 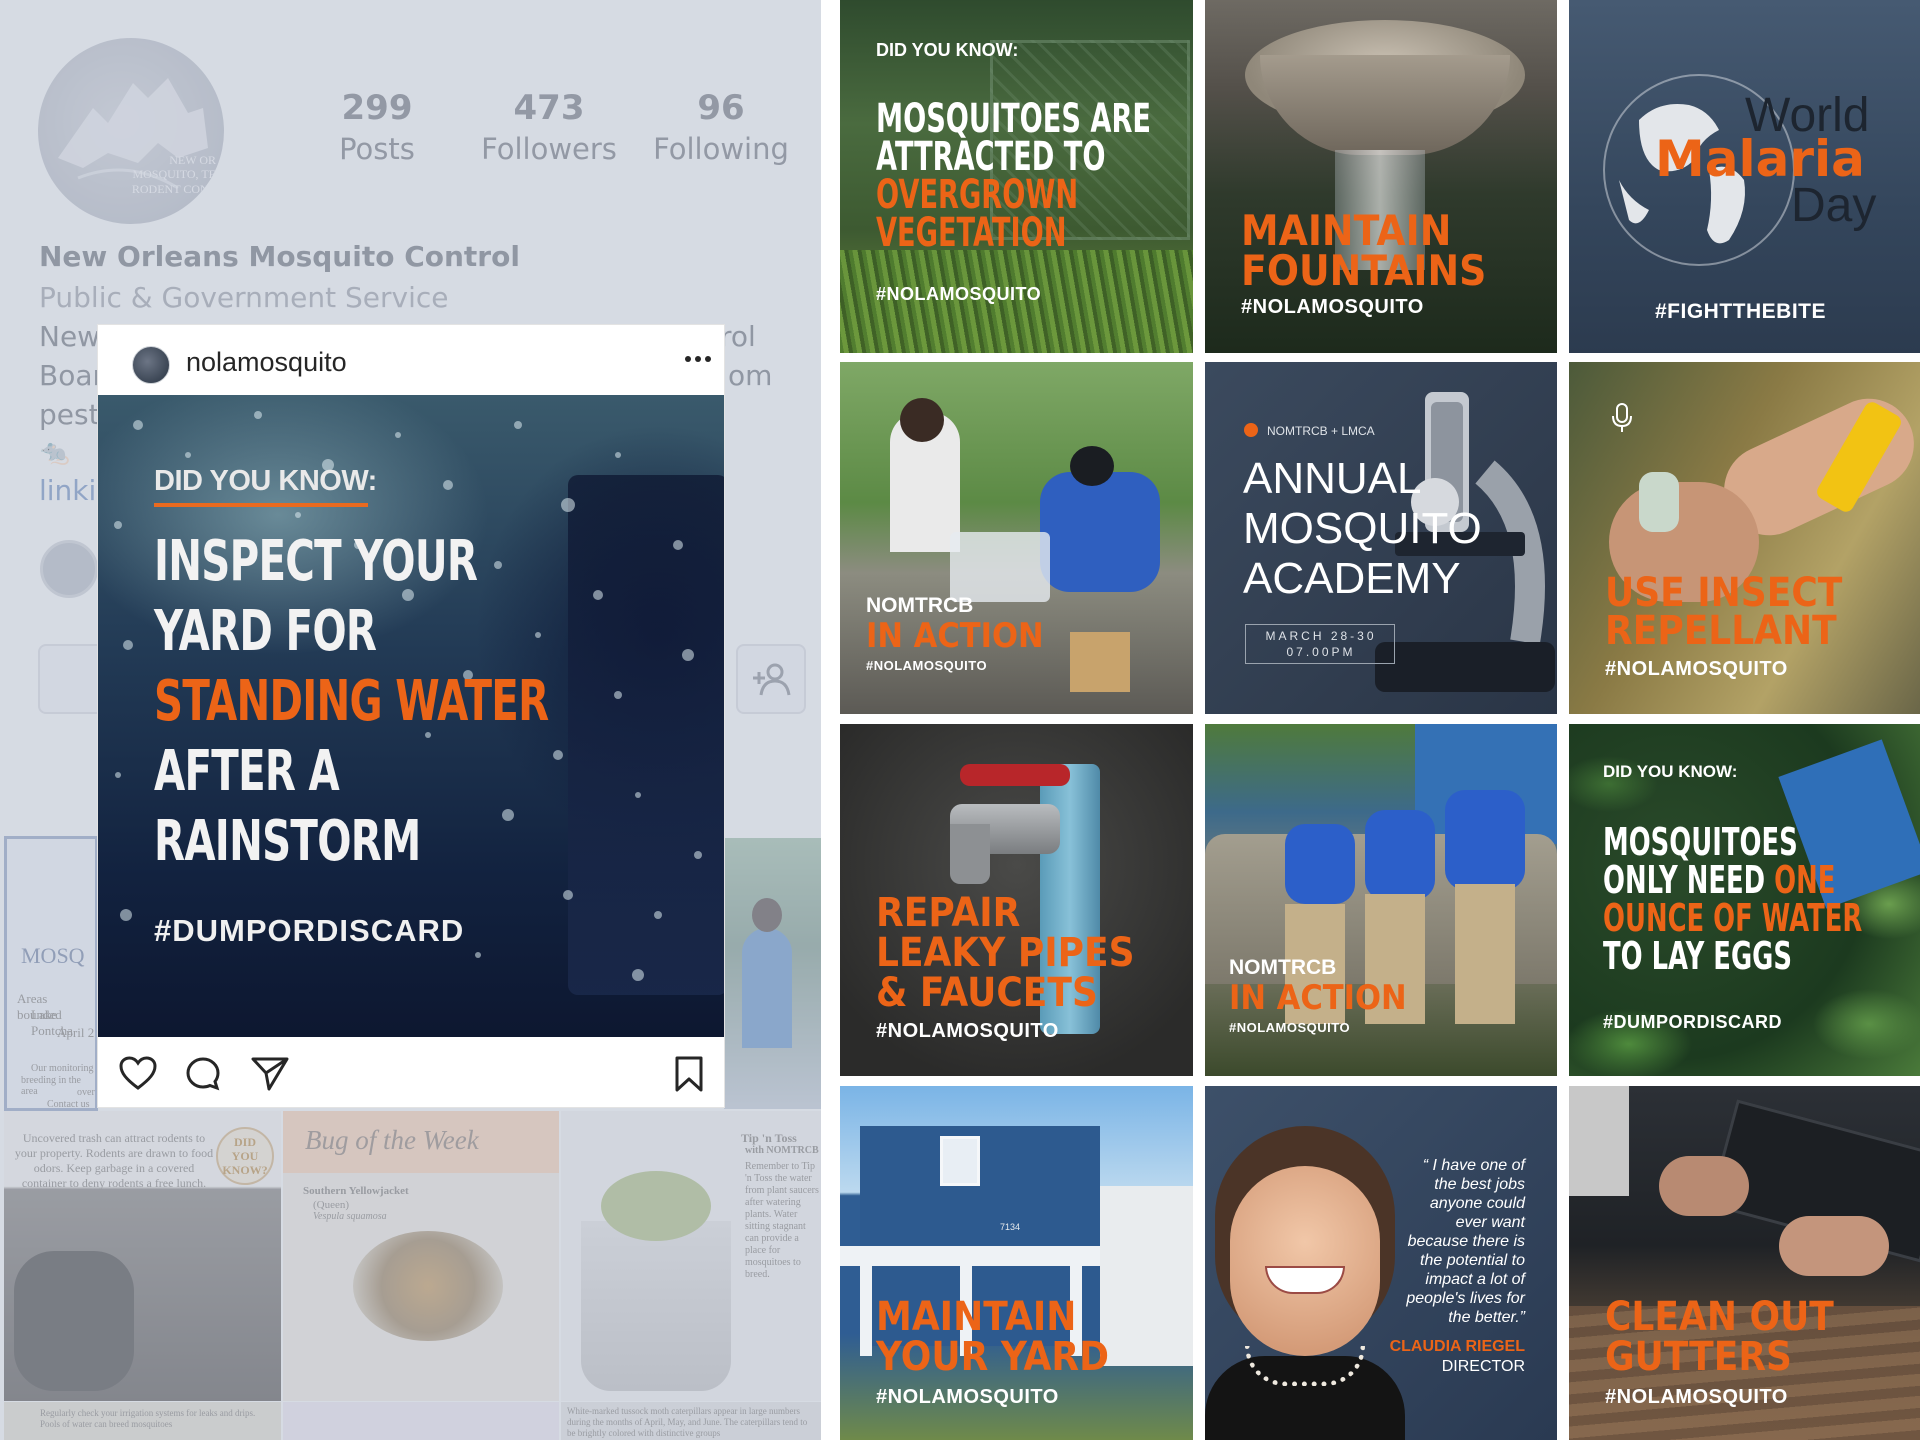 I want to click on quote-author: CLAUDIA RIEGEL, so click(x=1457, y=1346).